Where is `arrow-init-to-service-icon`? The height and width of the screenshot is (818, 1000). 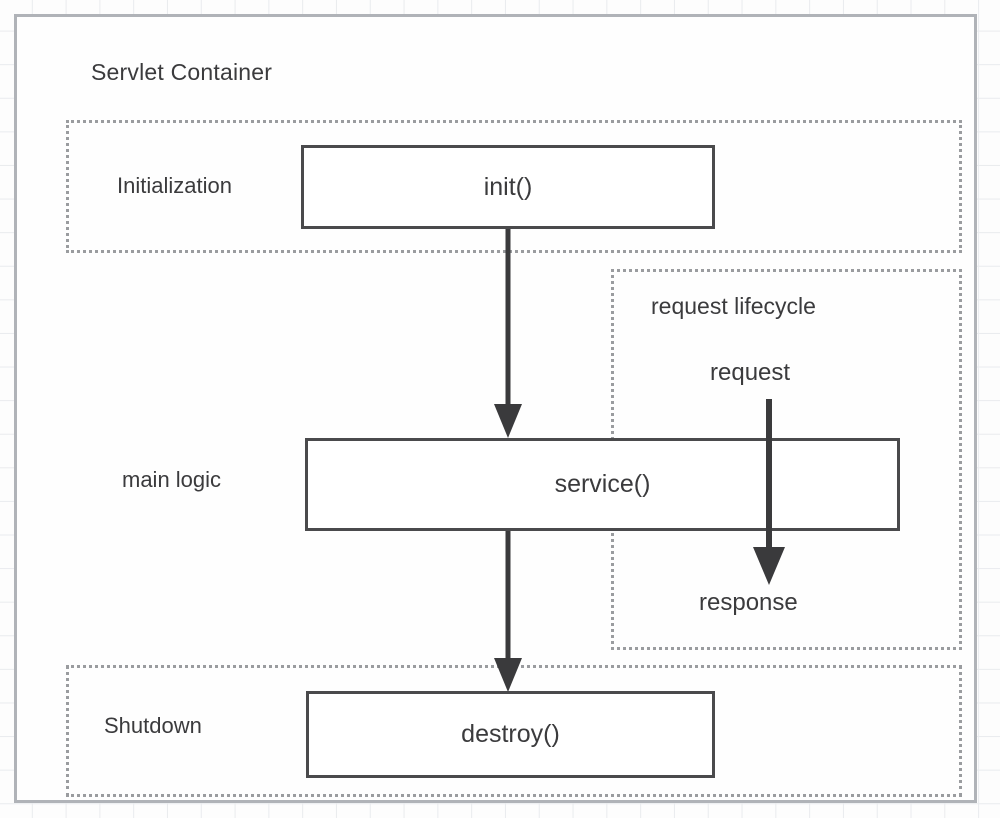
arrow-init-to-service-icon is located at coordinates (508, 330).